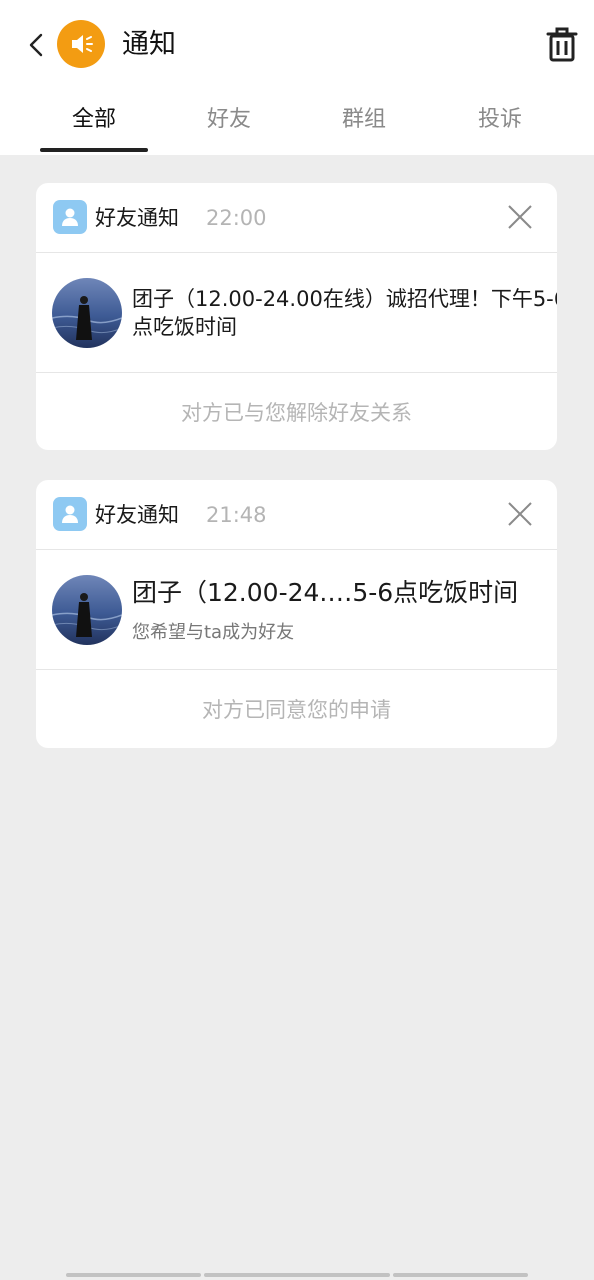 Image resolution: width=594 pixels, height=1280 pixels. What do you see at coordinates (325, 592) in the screenshot?
I see `notification-message: 团子（12.00-24.…5-6点吃饭时间` at bounding box center [325, 592].